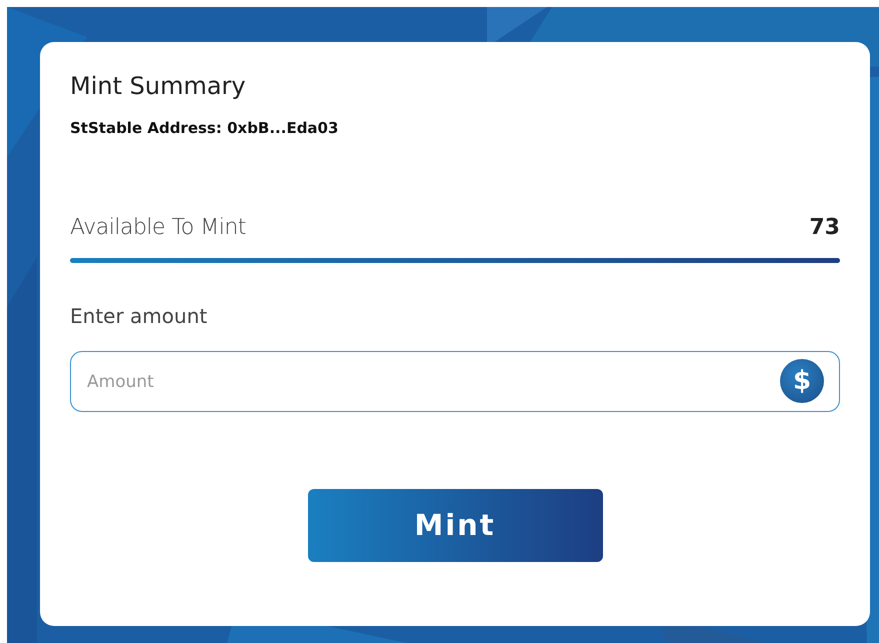  What do you see at coordinates (139, 316) in the screenshot?
I see `amount-label: Enter amount` at bounding box center [139, 316].